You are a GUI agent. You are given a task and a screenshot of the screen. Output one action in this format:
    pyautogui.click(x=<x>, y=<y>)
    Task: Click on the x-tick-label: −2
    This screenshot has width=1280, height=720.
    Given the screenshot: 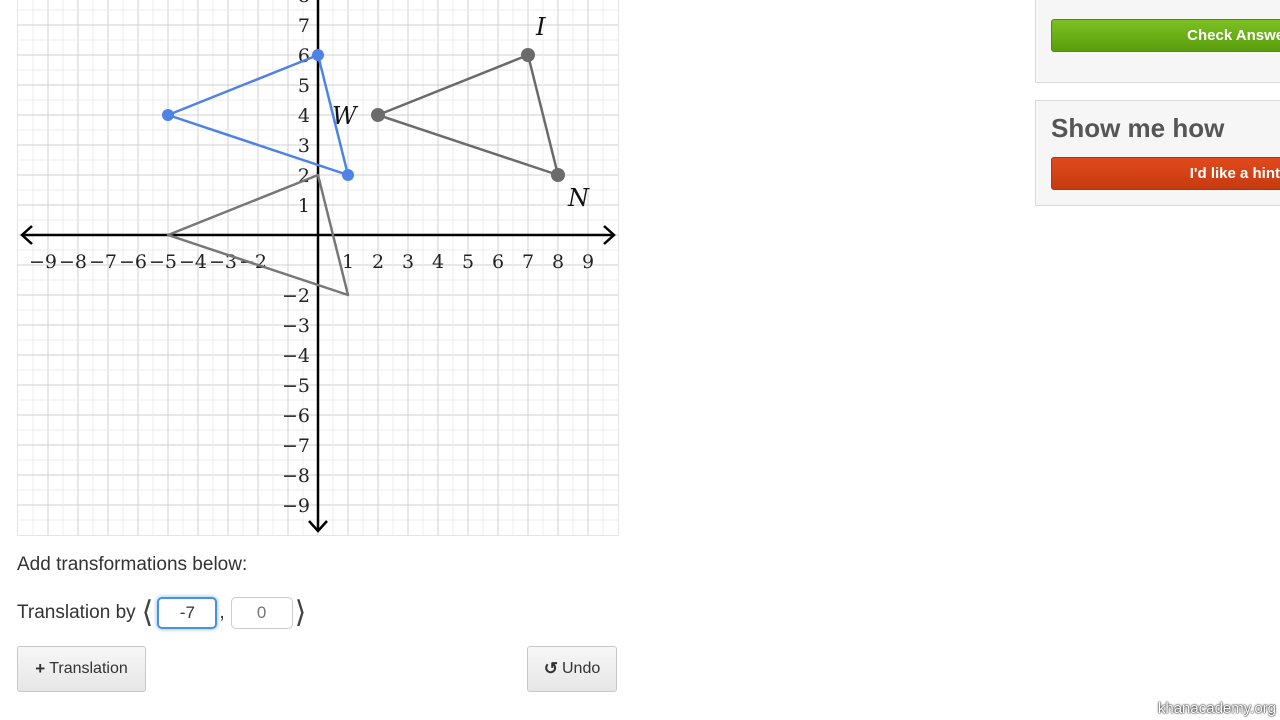 What is the action you would take?
    pyautogui.click(x=253, y=262)
    